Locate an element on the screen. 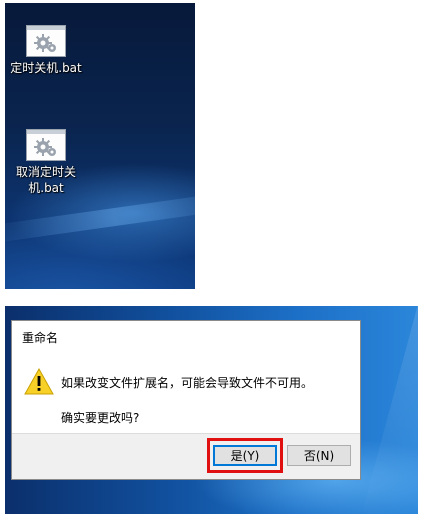  dialog-message: 如果改变文件扩展名，可能会导致文件不可用。 is located at coordinates (187, 383).